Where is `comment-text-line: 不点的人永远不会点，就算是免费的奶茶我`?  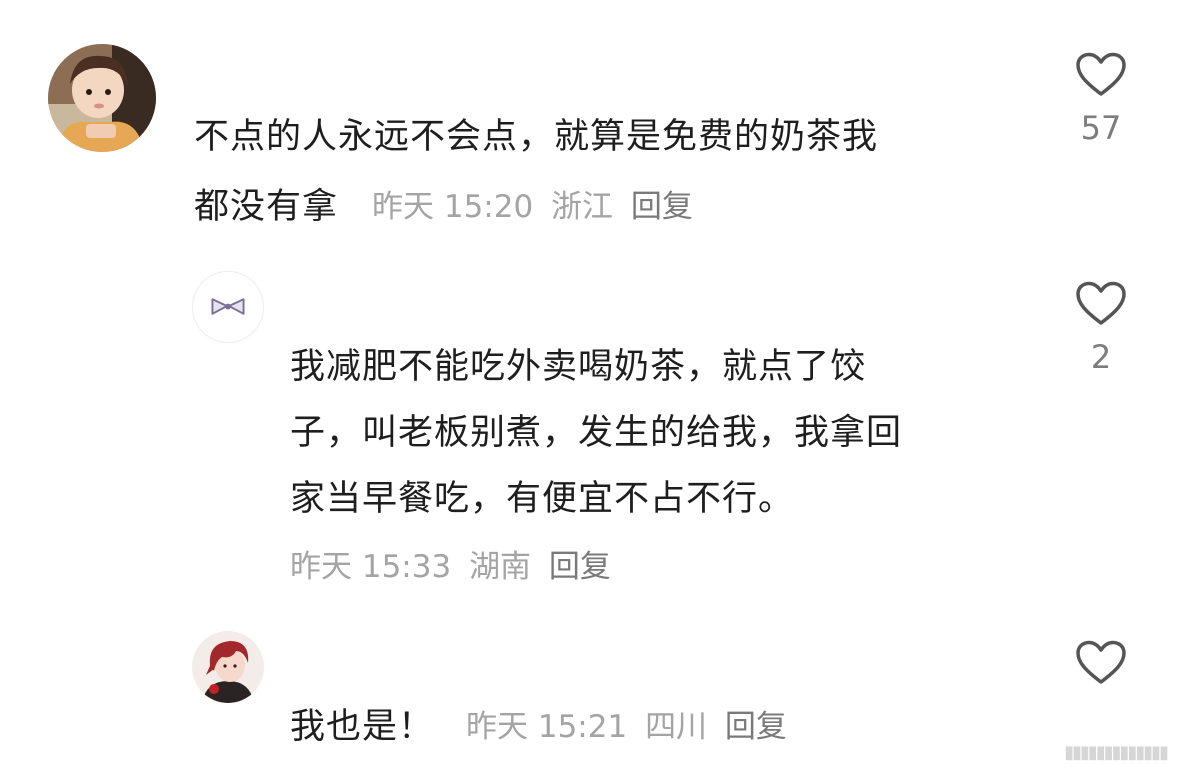 comment-text-line: 不点的人永远不会点，就算是免费的奶茶我 is located at coordinates (536, 137).